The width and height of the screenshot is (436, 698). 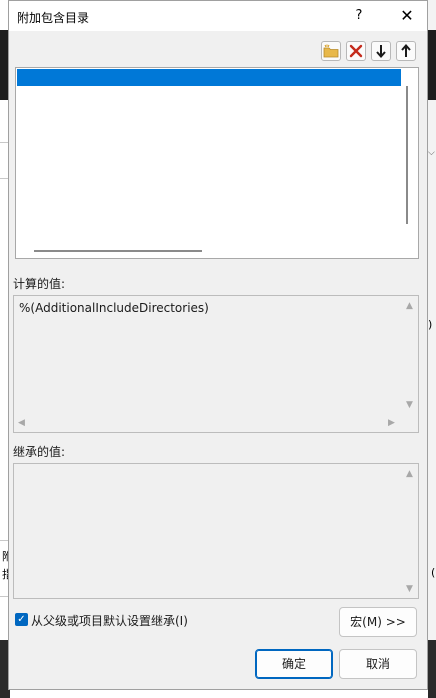 What do you see at coordinates (431, 153) in the screenshot?
I see `chevron-down-icon: ⌵` at bounding box center [431, 153].